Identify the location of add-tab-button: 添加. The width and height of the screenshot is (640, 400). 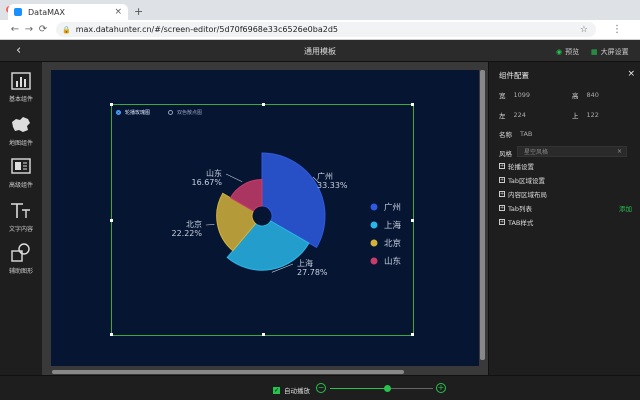
(625, 208).